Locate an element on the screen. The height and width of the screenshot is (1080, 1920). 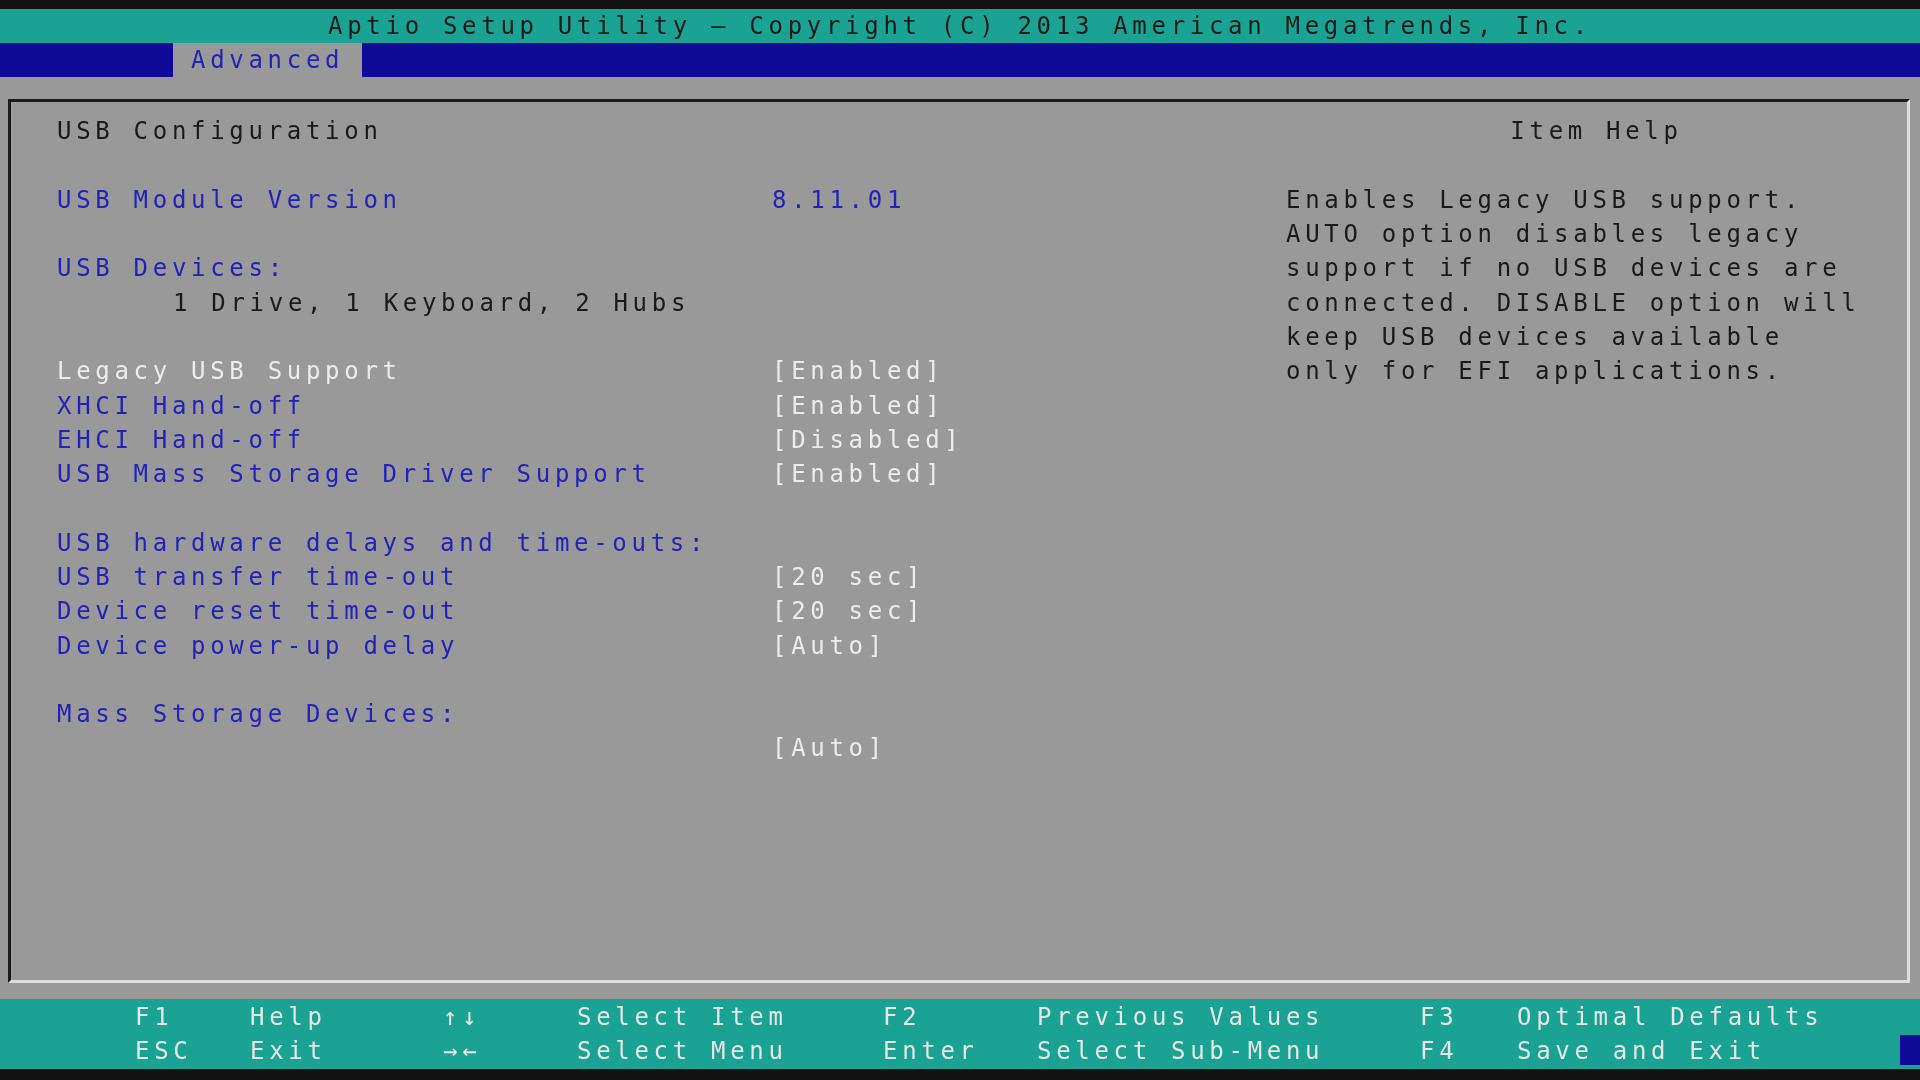
setting-row: Device power-up delay [Auto] is located at coordinates (651, 645).